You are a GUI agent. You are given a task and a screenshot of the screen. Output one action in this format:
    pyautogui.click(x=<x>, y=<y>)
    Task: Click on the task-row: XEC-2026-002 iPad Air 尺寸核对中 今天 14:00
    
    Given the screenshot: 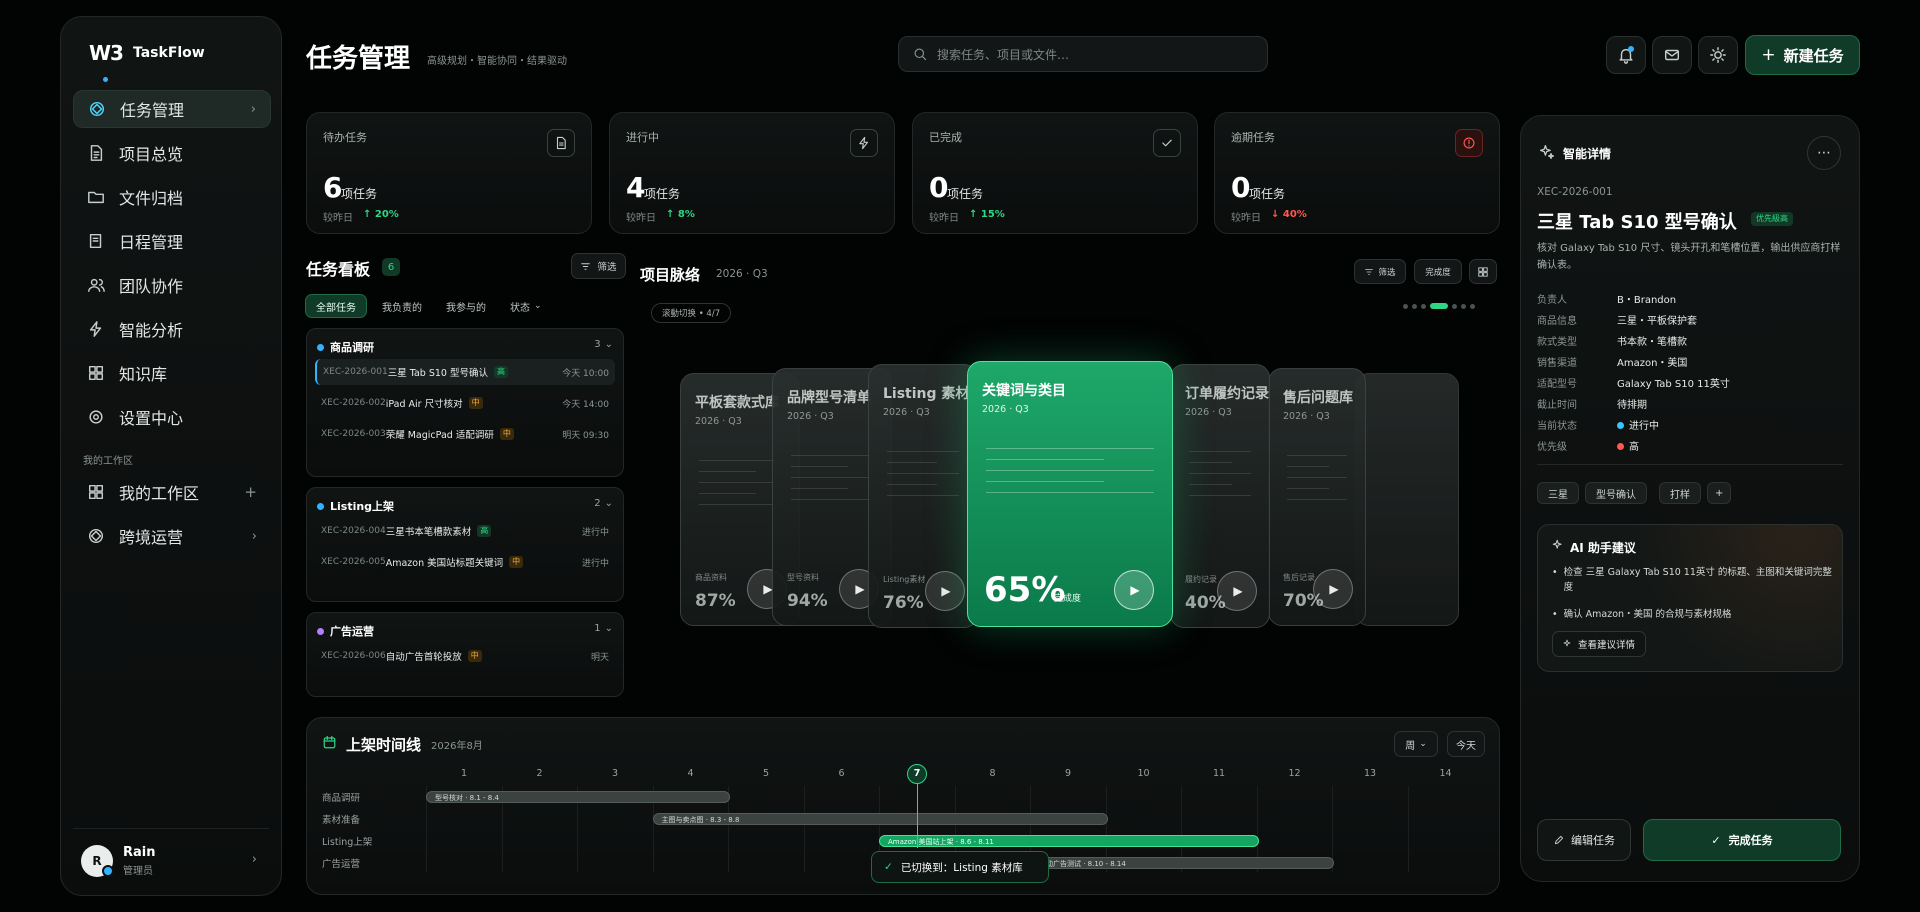 What is the action you would take?
    pyautogui.click(x=465, y=403)
    